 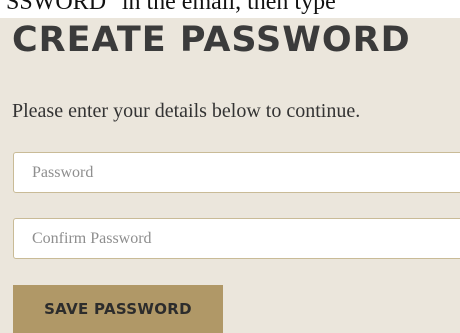 I want to click on save-password-button: SAVE PASSWORD, so click(x=118, y=309).